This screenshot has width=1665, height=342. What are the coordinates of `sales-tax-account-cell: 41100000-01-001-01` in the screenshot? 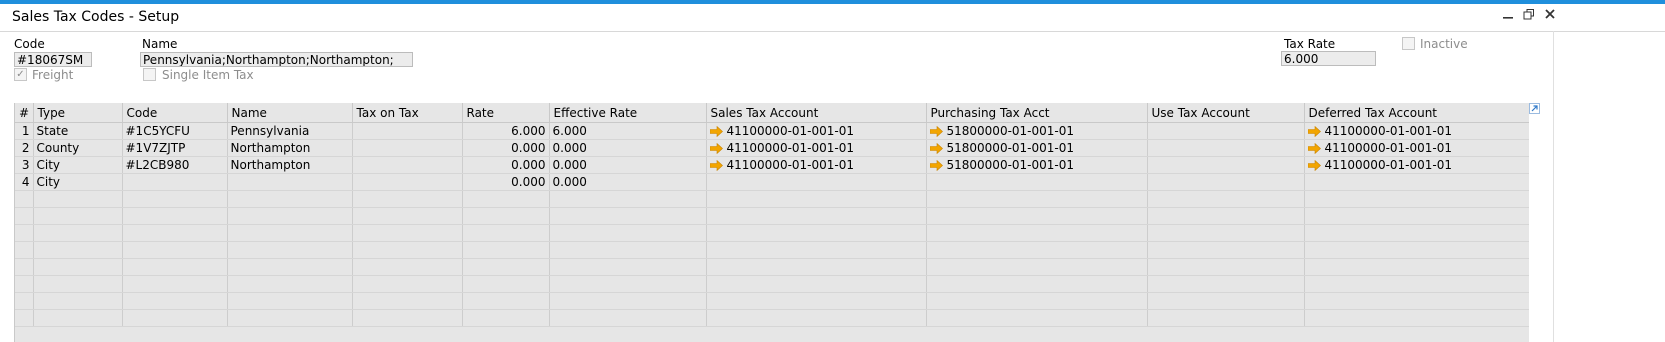 It's located at (816, 148).